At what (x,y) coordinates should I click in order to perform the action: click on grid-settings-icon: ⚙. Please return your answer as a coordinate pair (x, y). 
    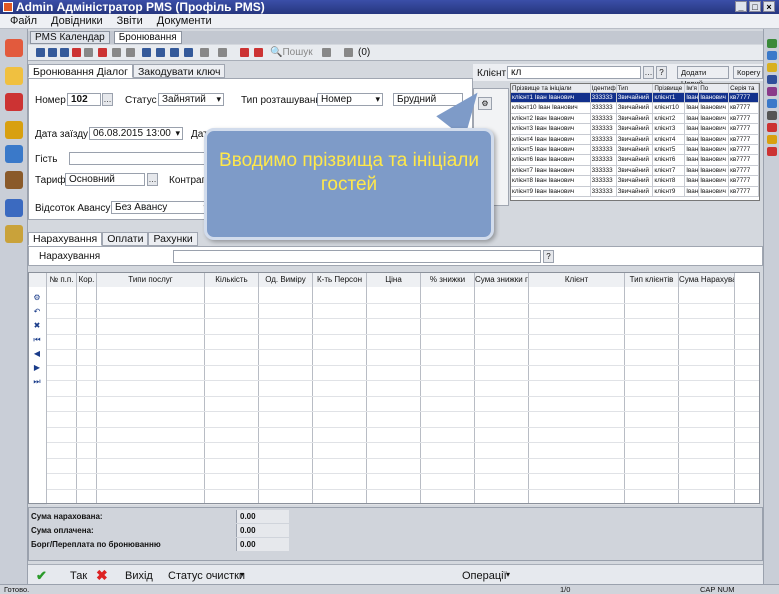
    Looking at the image, I should click on (37, 298).